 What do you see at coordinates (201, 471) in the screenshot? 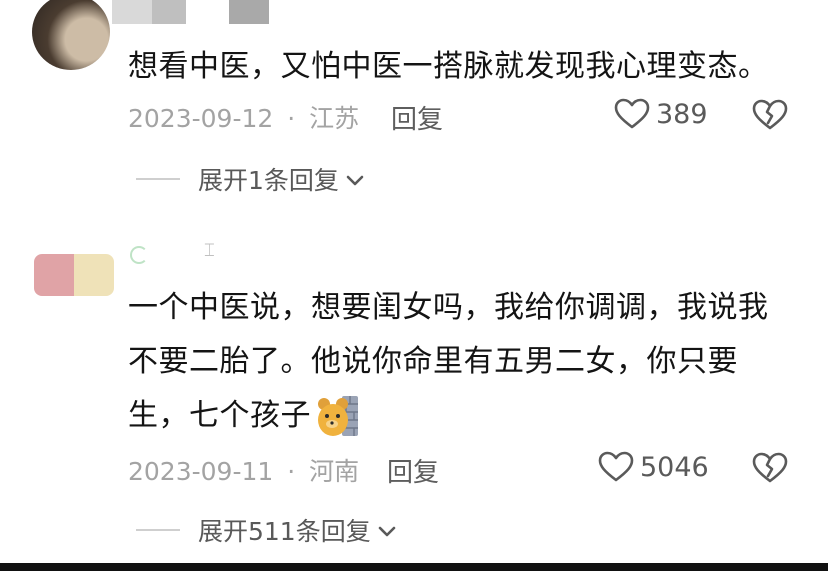
I see `comment-date: 2023-09-11` at bounding box center [201, 471].